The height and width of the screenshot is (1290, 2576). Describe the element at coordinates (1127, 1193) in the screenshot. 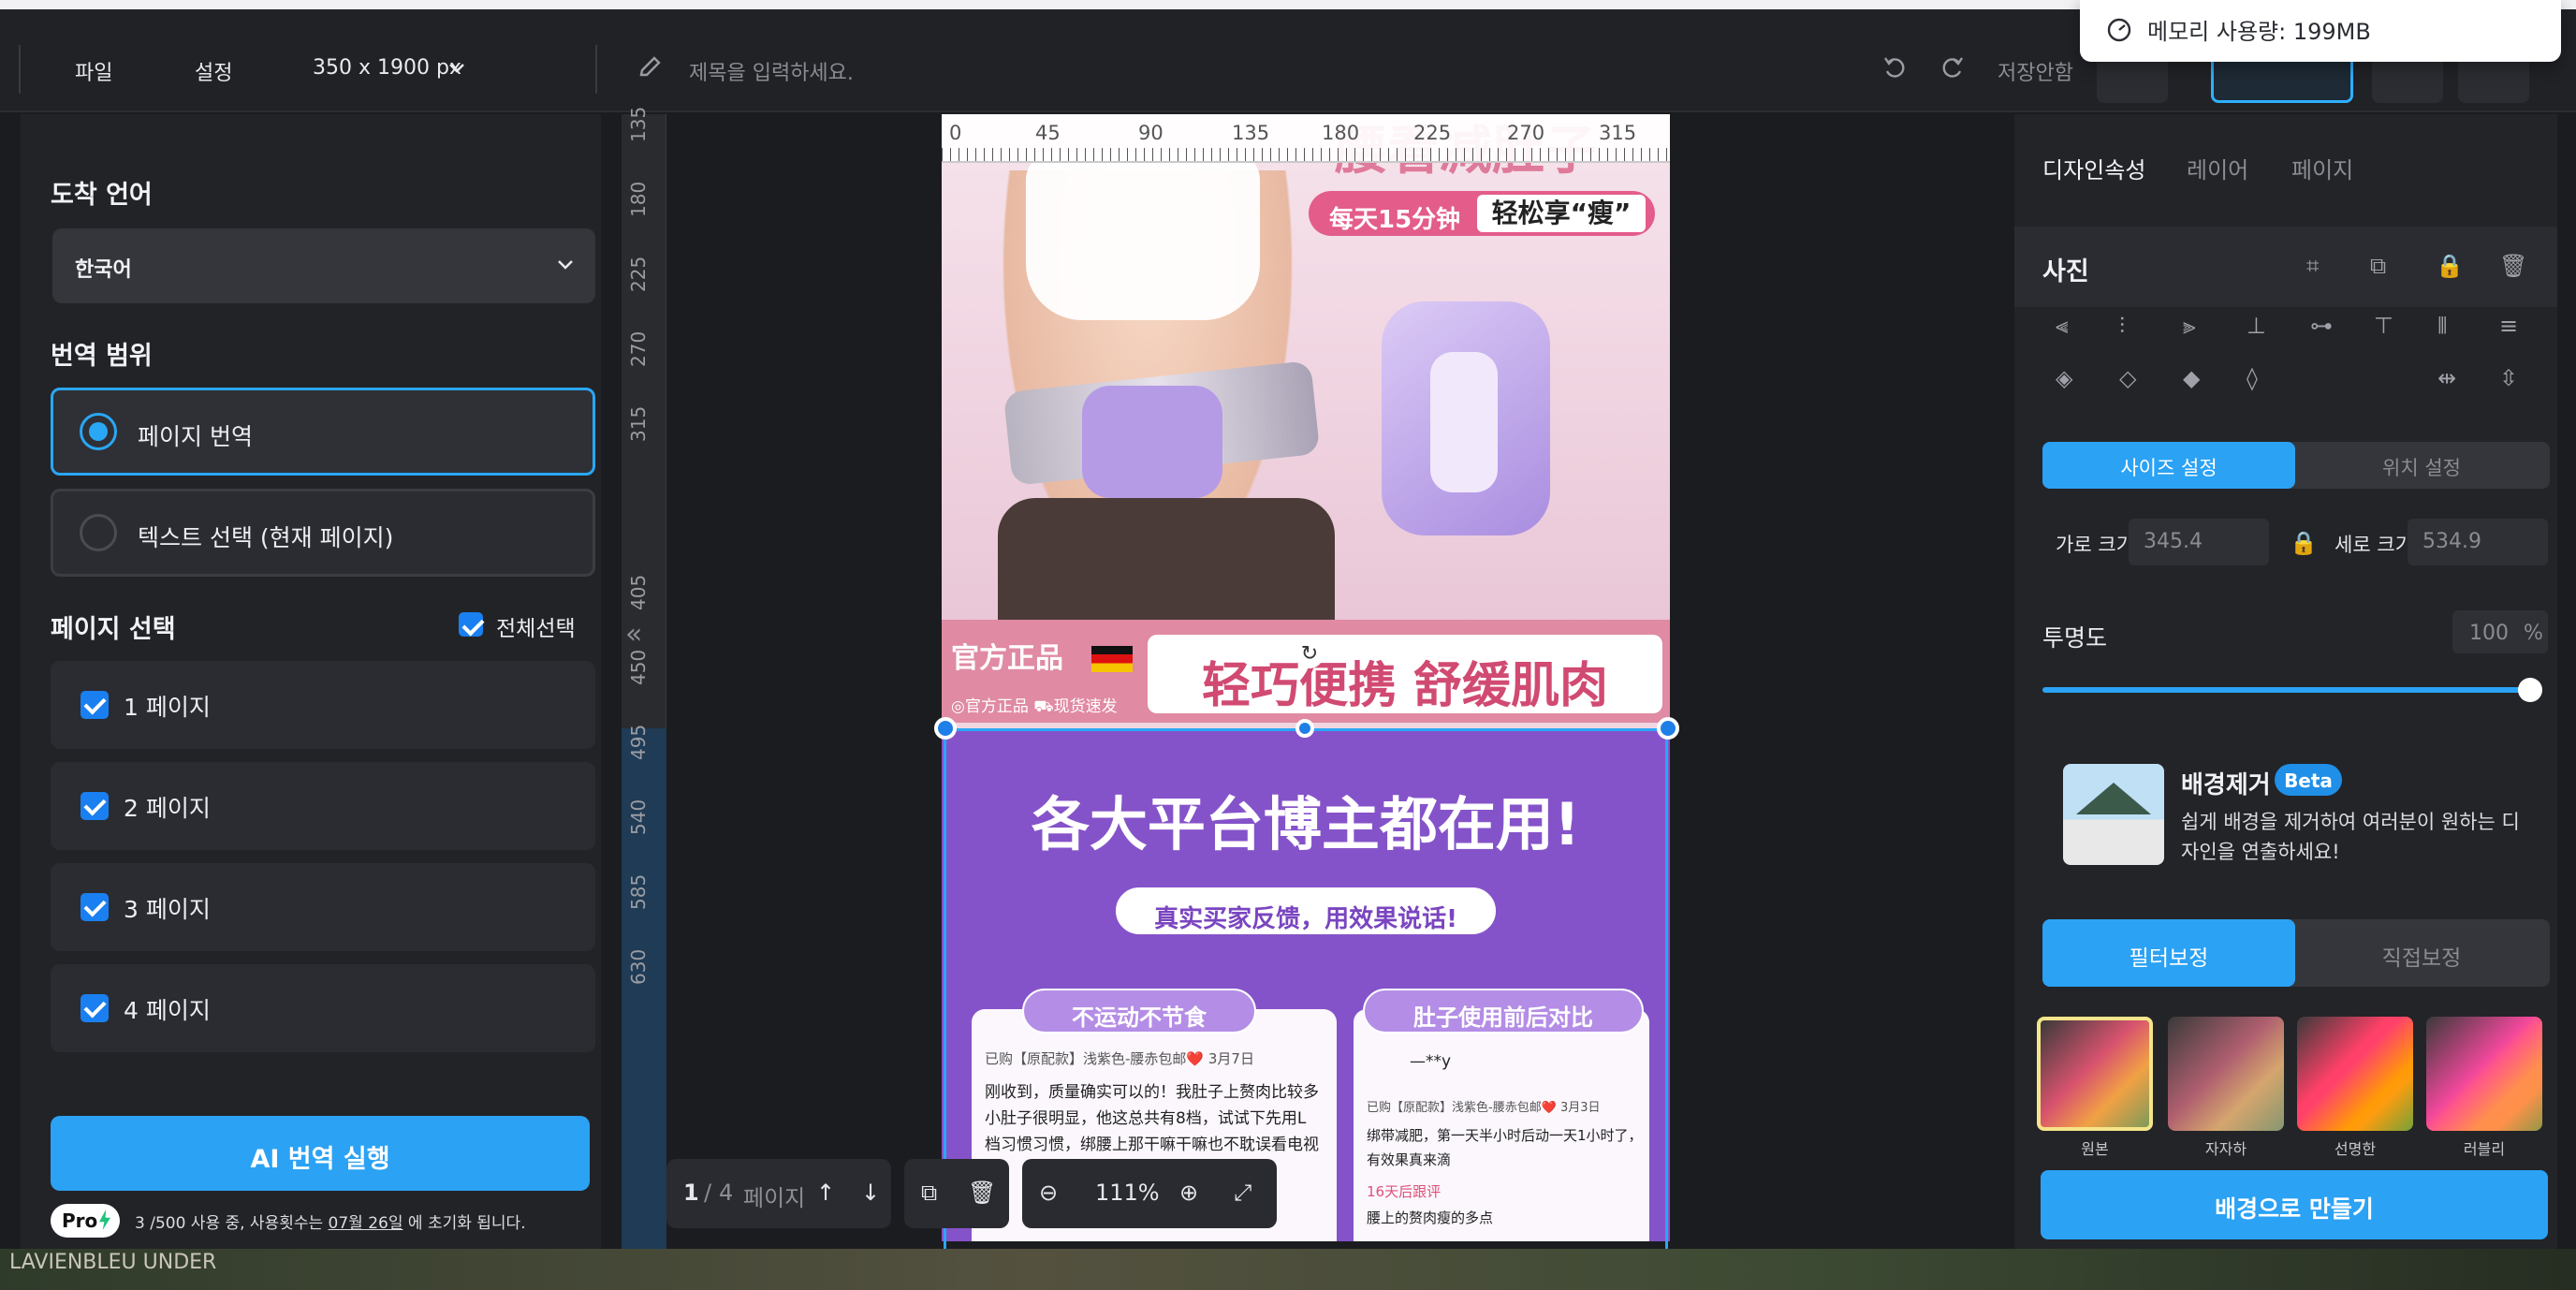

I see `zoom-level: 111%` at that location.